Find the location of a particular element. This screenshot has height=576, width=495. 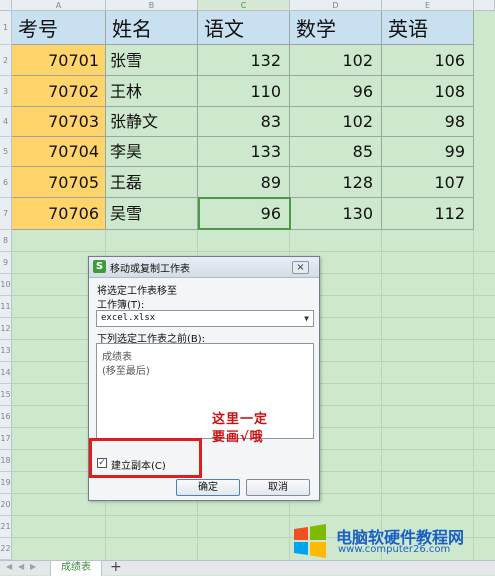

cell-english: 99 is located at coordinates (428, 152).